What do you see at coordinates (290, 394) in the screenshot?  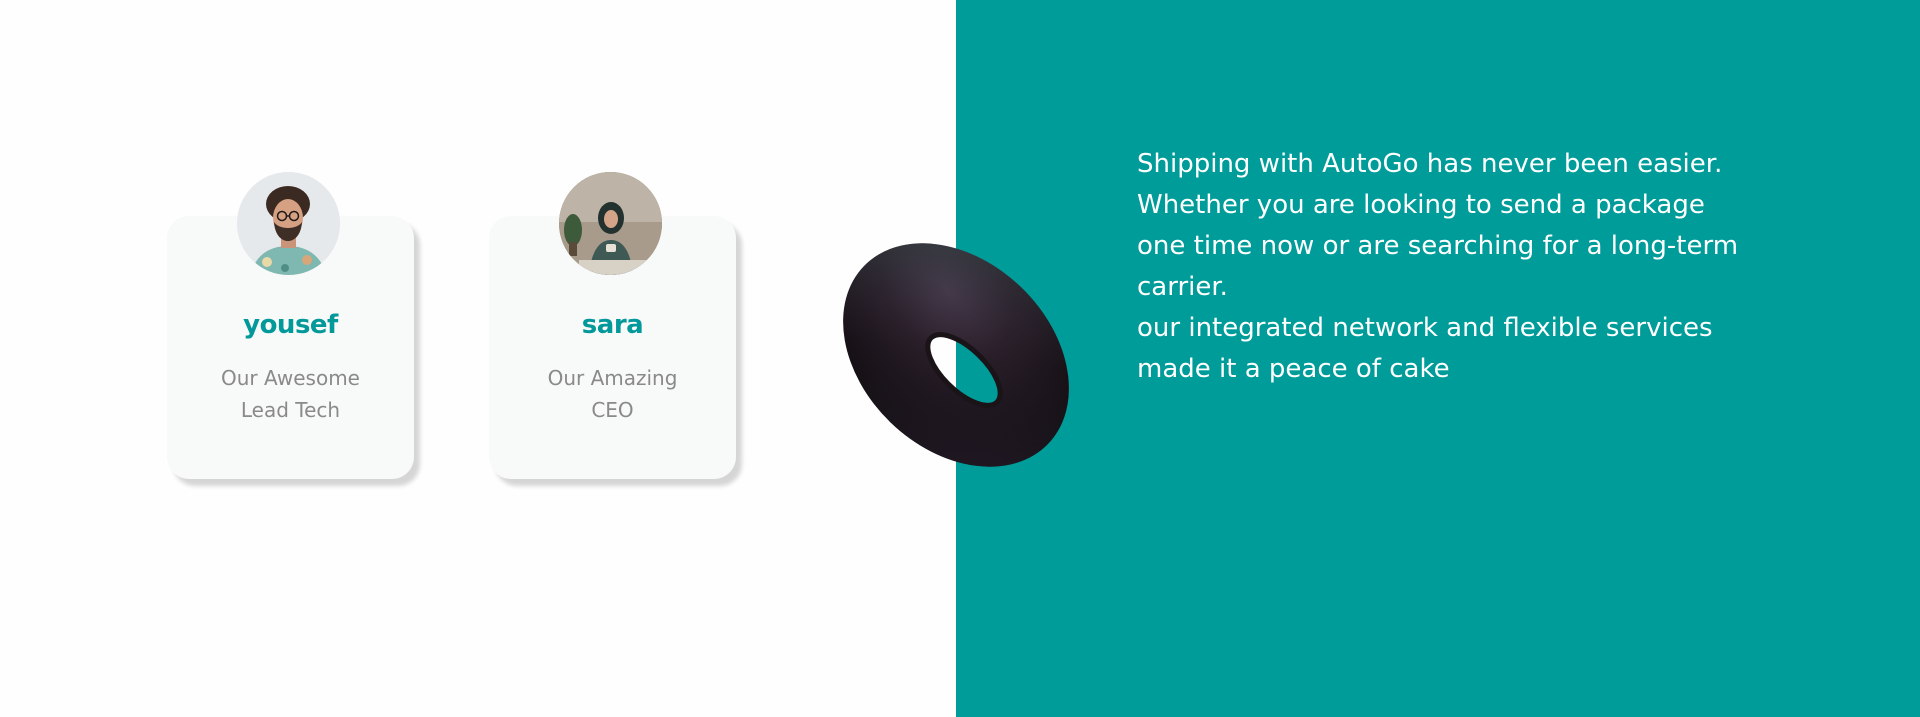 I see `member-role: Our Awesome Lead Tech` at bounding box center [290, 394].